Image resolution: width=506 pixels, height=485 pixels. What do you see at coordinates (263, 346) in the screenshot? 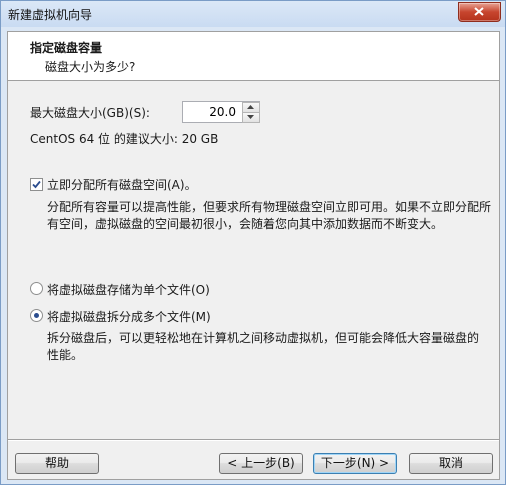
I see `multiple-files-description: 拆分磁盘后，可以更轻松地在计算机之间移动虚拟机，但可能会降低大容量磁盘的性能。` at bounding box center [263, 346].